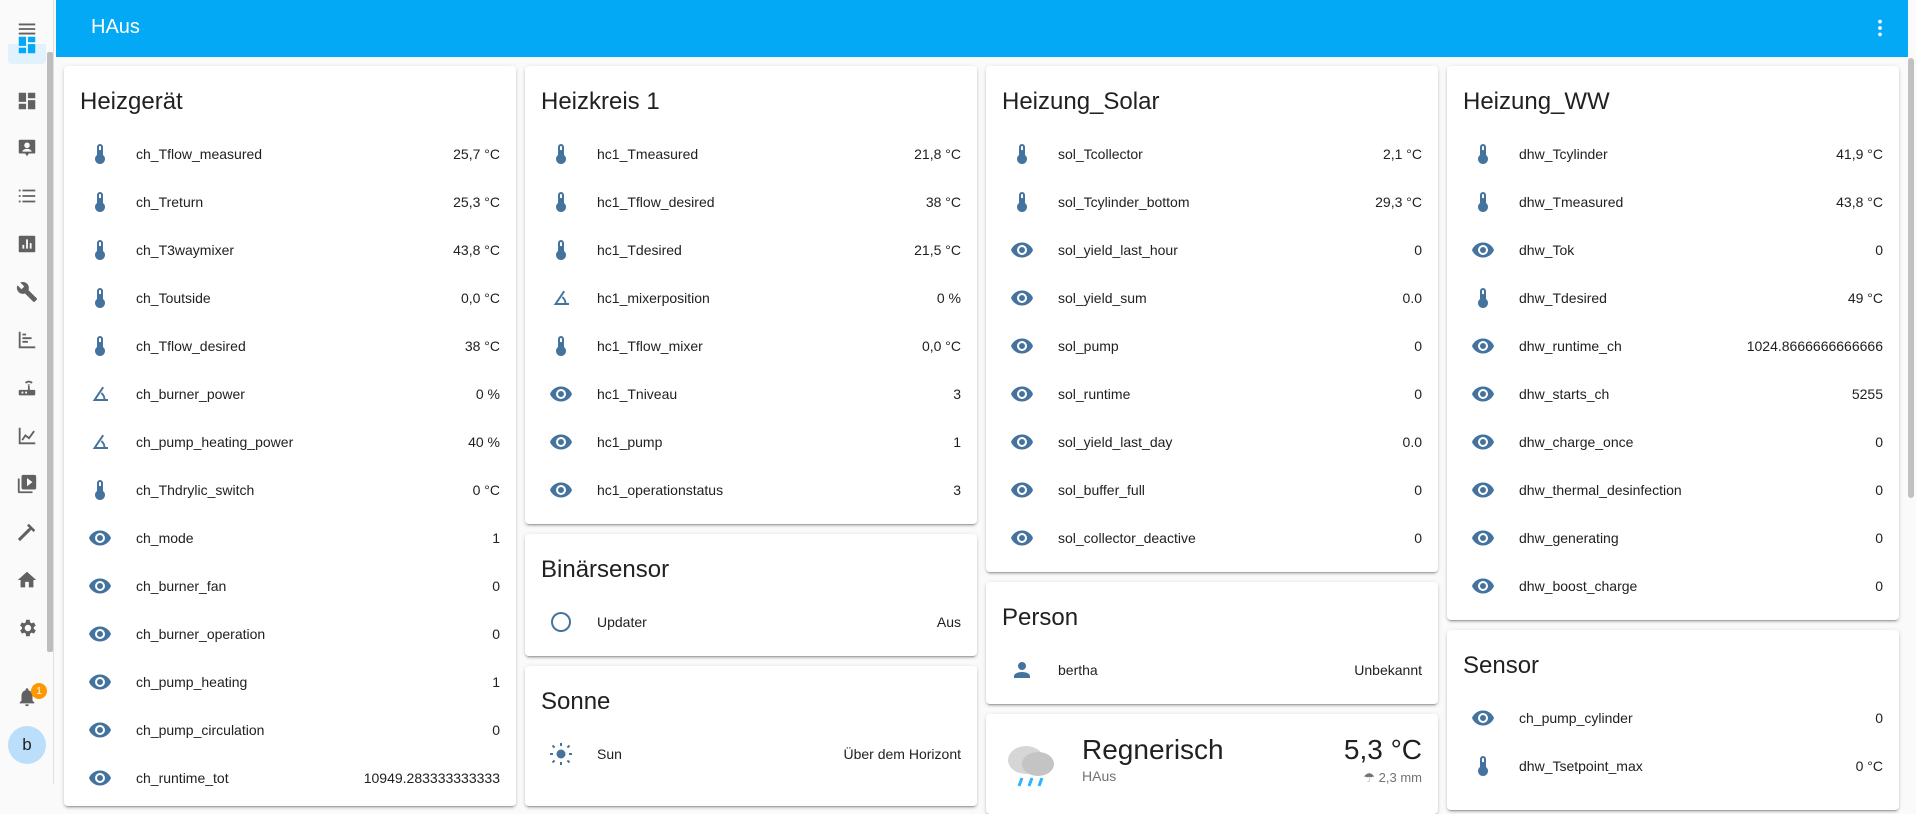 Image resolution: width=1916 pixels, height=814 pixels. Describe the element at coordinates (1673, 718) in the screenshot. I see `entity-row: ch_pump_cylinder 0` at that location.